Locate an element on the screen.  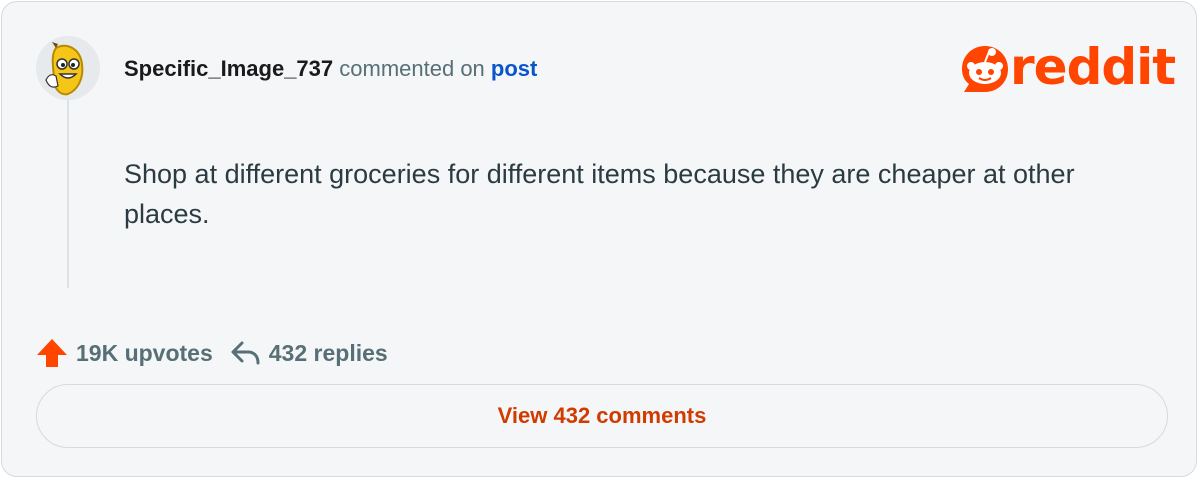
upvotes-stat: 19K upvotes is located at coordinates (124, 353).